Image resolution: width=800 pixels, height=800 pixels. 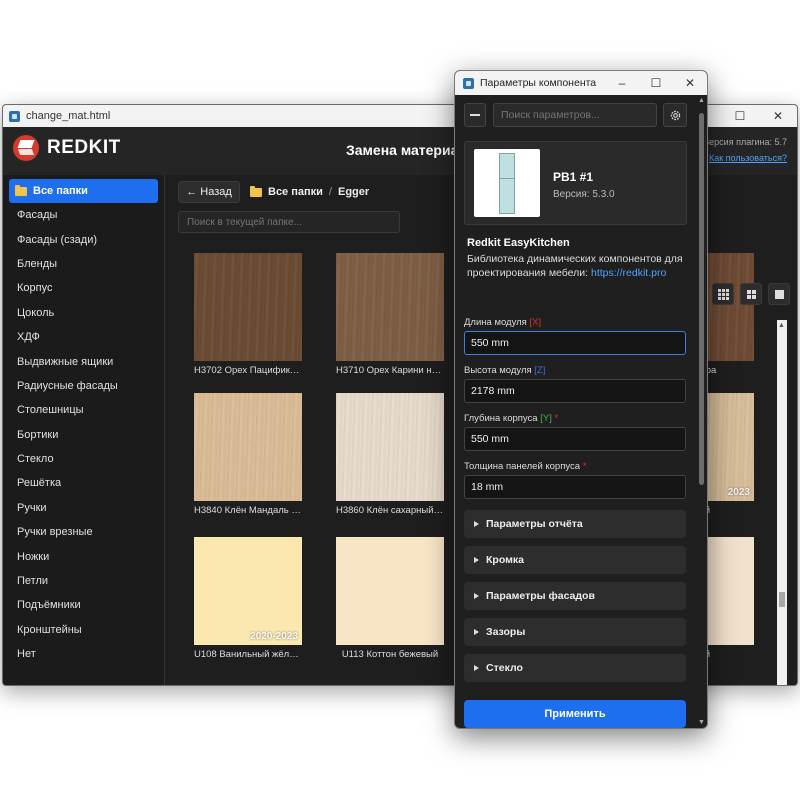 What do you see at coordinates (628, 273) in the screenshot?
I see `library-link: https://redkit.pro` at bounding box center [628, 273].